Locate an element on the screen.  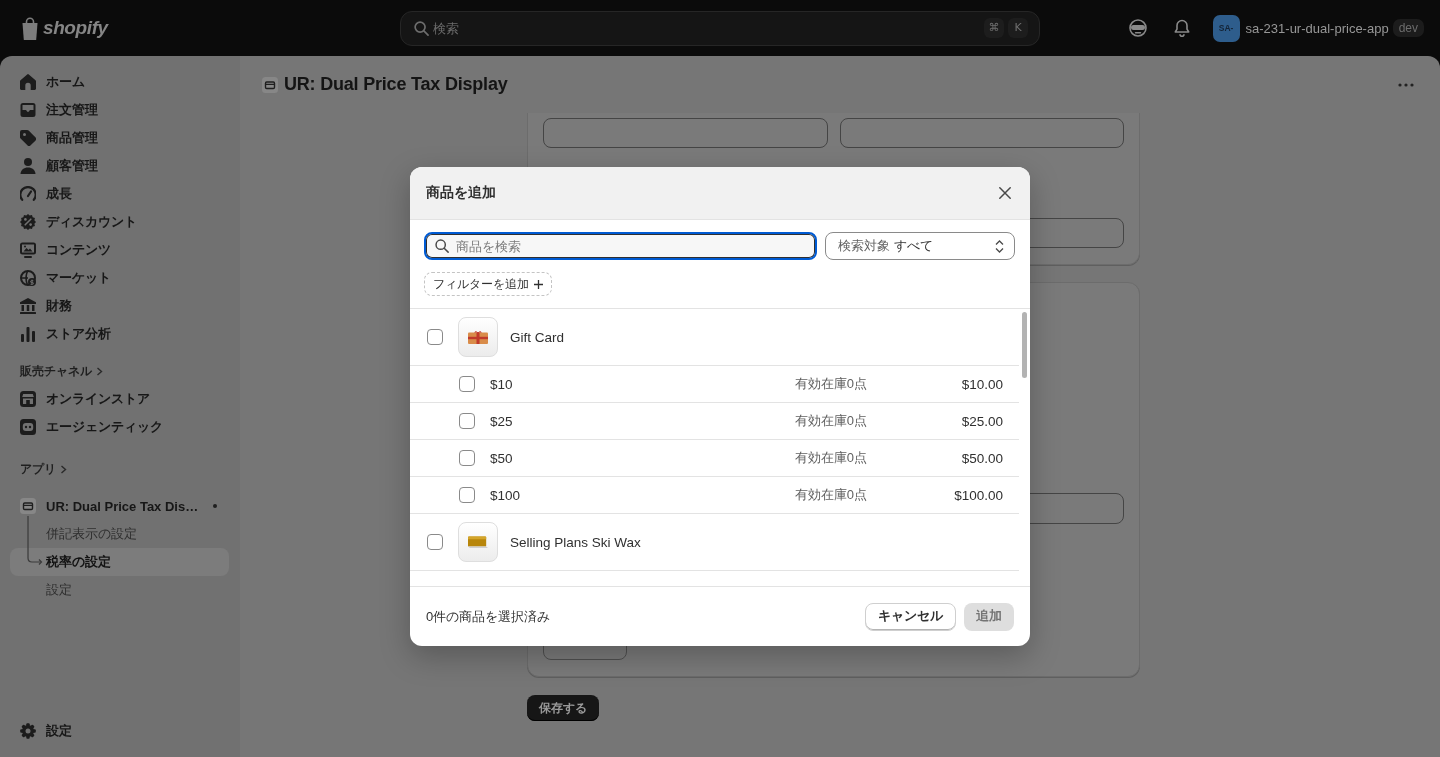
select-label: 検索対象 is located at coordinates (864, 246).